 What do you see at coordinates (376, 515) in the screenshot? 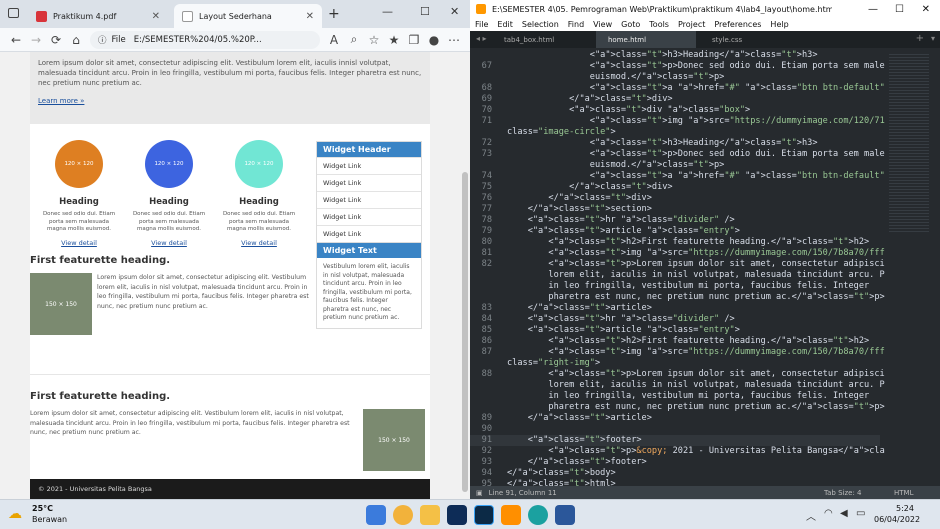
I see `start-icon` at bounding box center [376, 515].